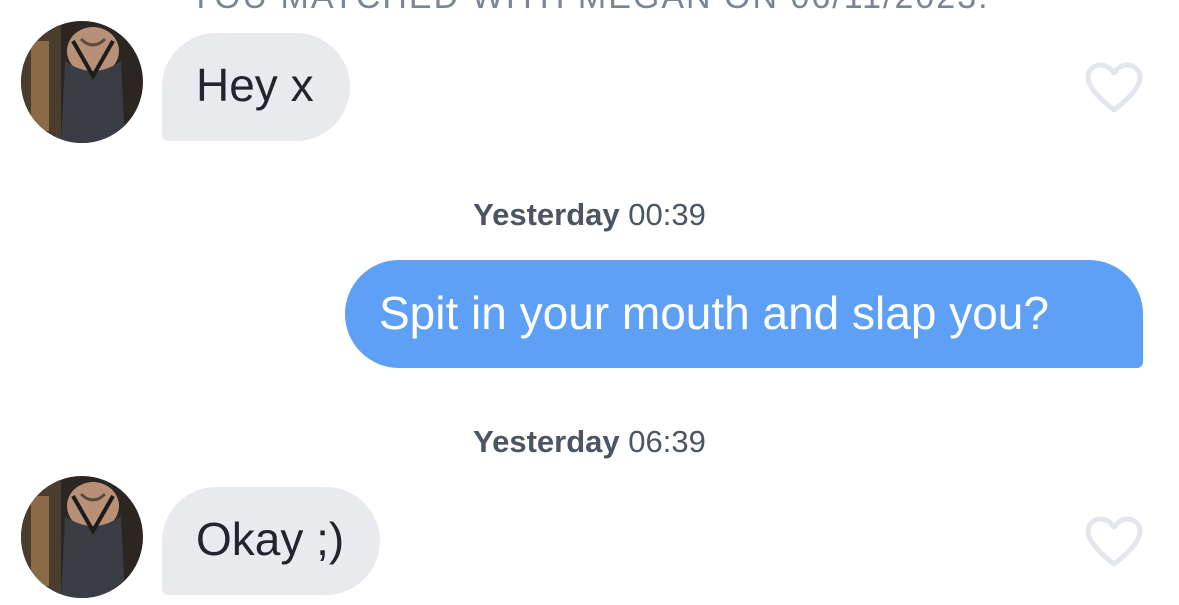  What do you see at coordinates (256, 87) in the screenshot?
I see `received-message-bubble: Hey x` at bounding box center [256, 87].